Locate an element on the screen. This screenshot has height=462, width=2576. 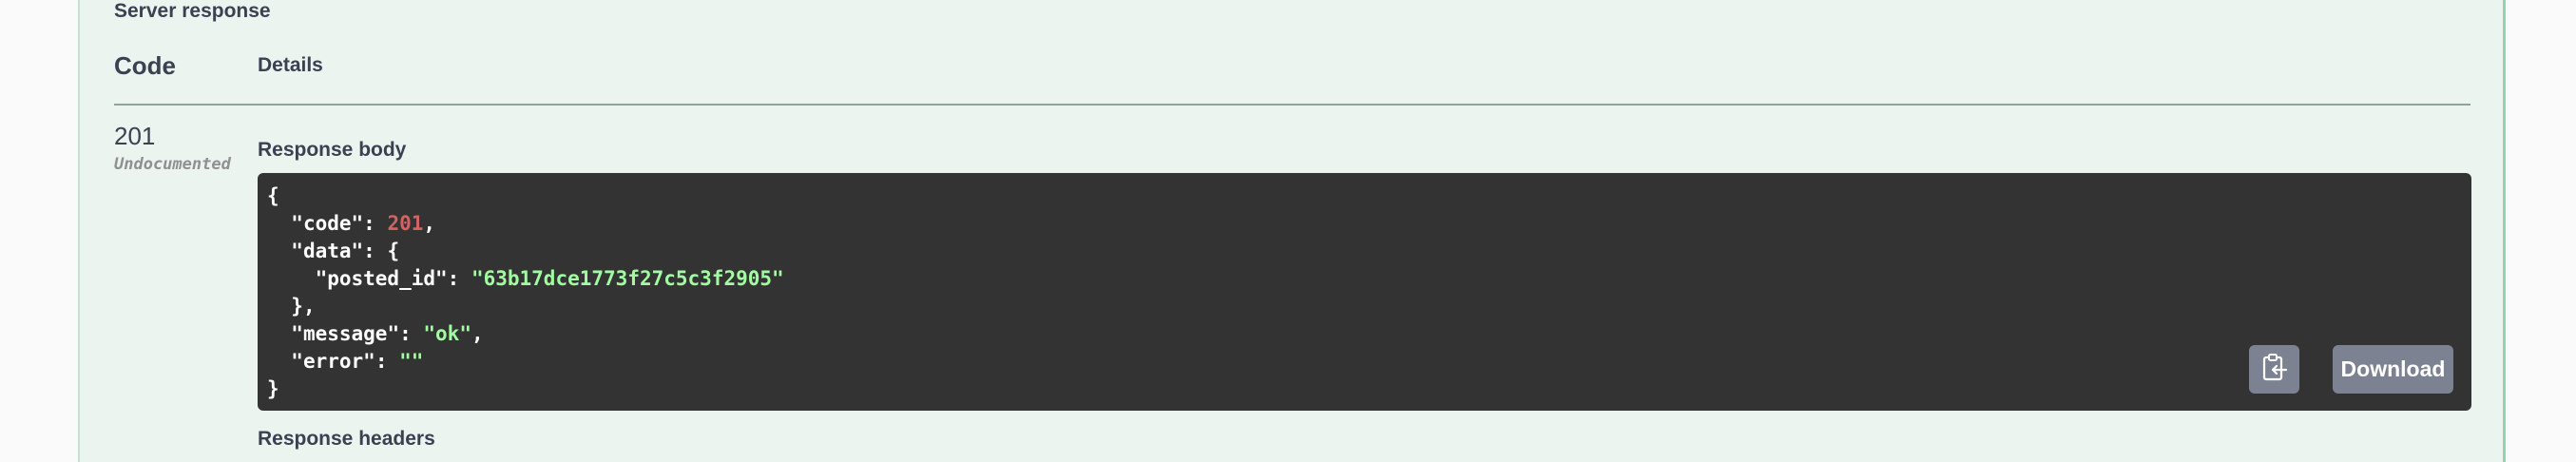
json-value-message: "ok" is located at coordinates (447, 334).